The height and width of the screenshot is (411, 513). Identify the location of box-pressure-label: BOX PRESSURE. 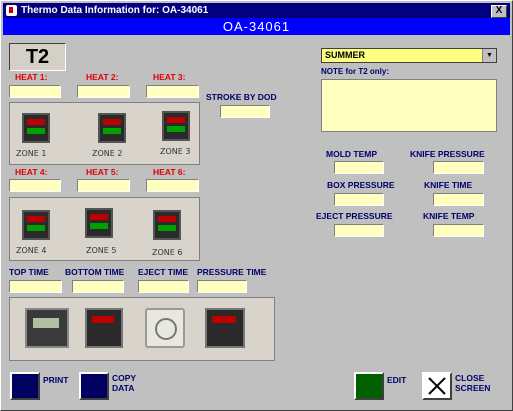
(361, 185).